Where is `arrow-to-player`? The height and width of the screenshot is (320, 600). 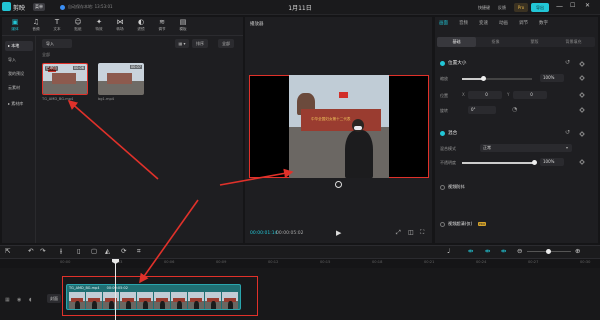 arrow-to-player is located at coordinates (256, 177).